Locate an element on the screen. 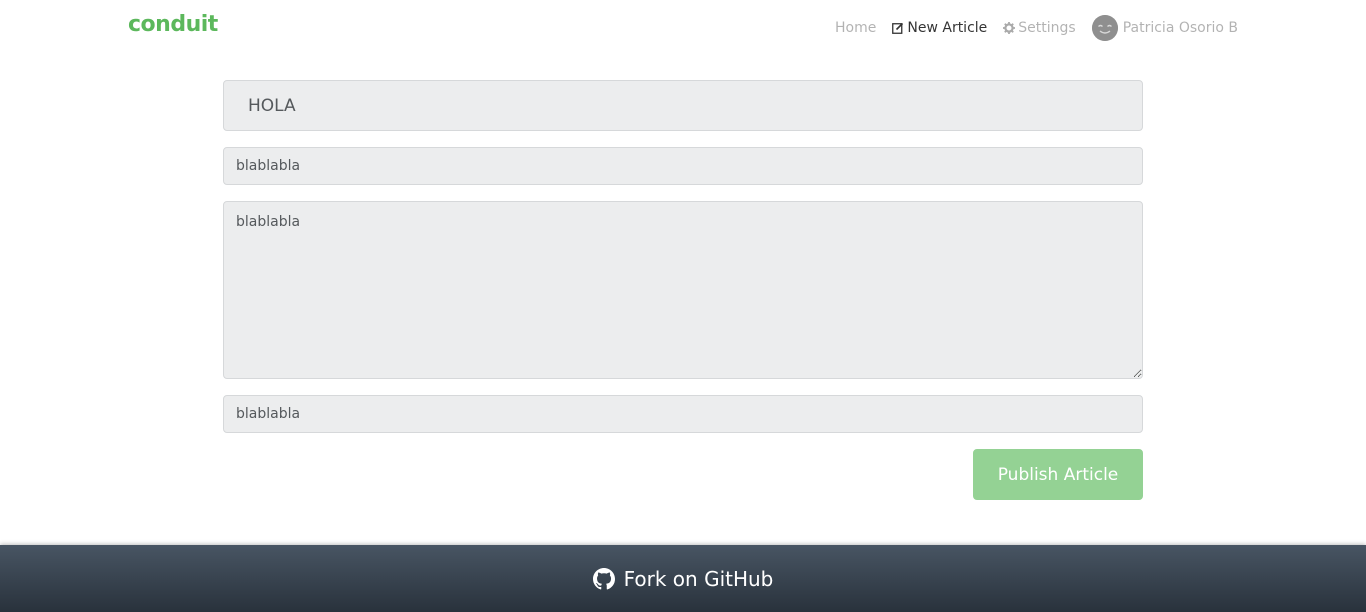 Image resolution: width=1366 pixels, height=612 pixels. footer-github-link: Fork on GitHub is located at coordinates (683, 578).